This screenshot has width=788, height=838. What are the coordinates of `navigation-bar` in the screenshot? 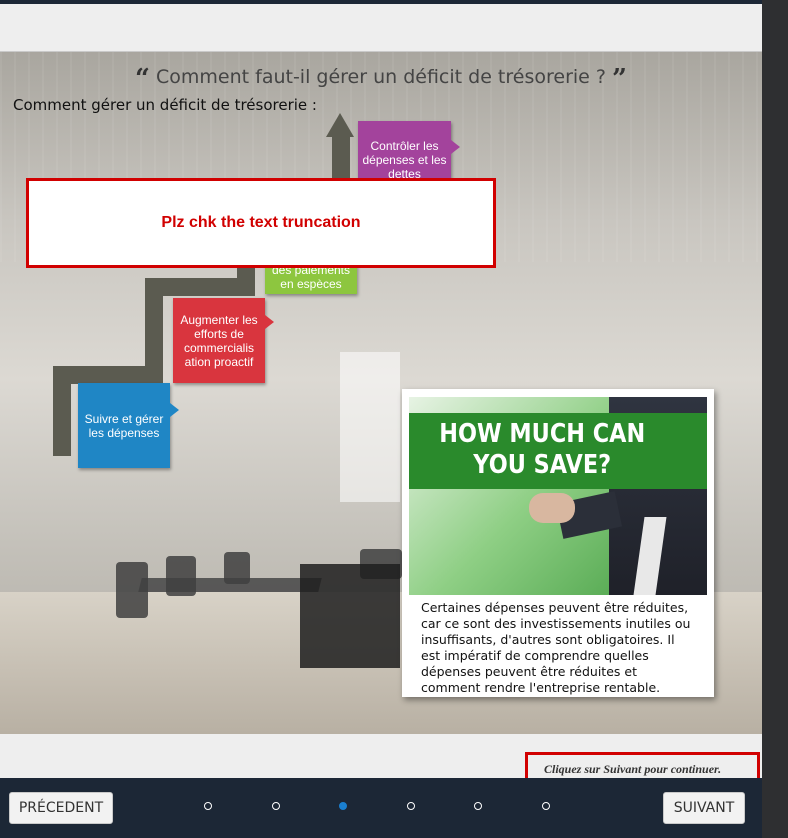 It's located at (381, 808).